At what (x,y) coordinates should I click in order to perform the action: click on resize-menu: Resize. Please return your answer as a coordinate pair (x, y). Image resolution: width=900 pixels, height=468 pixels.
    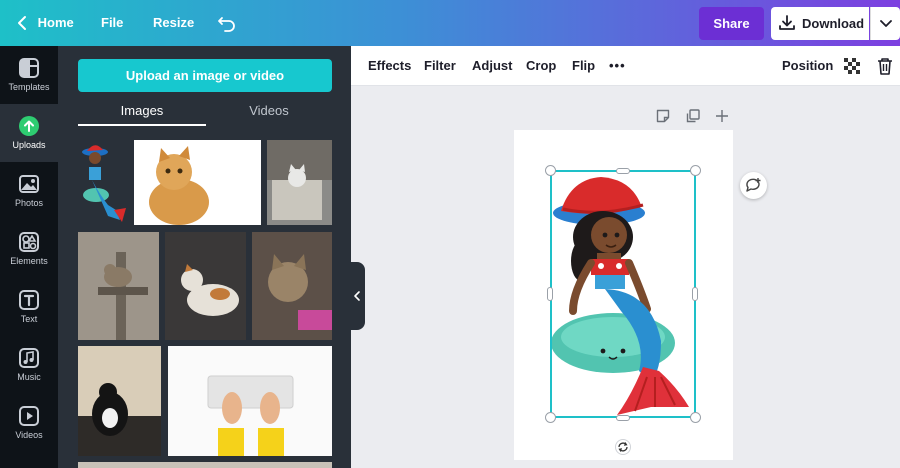
    Looking at the image, I should click on (173, 23).